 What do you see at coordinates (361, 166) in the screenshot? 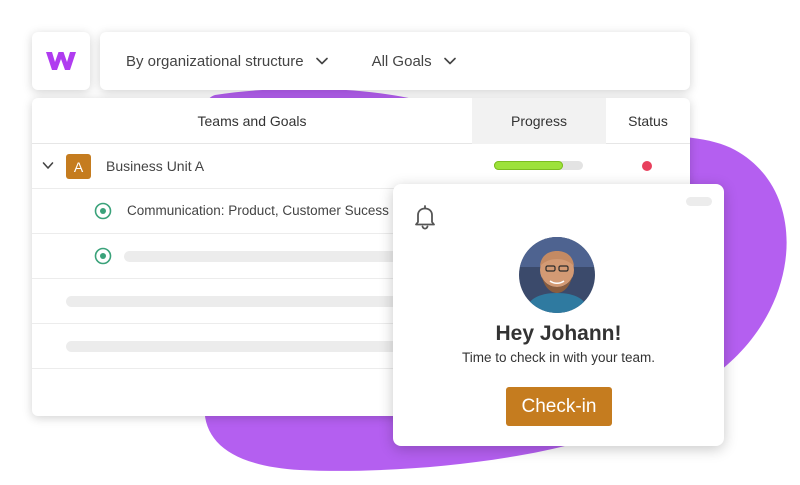
I see `table-row-business-unit: A Business Unit A` at bounding box center [361, 166].